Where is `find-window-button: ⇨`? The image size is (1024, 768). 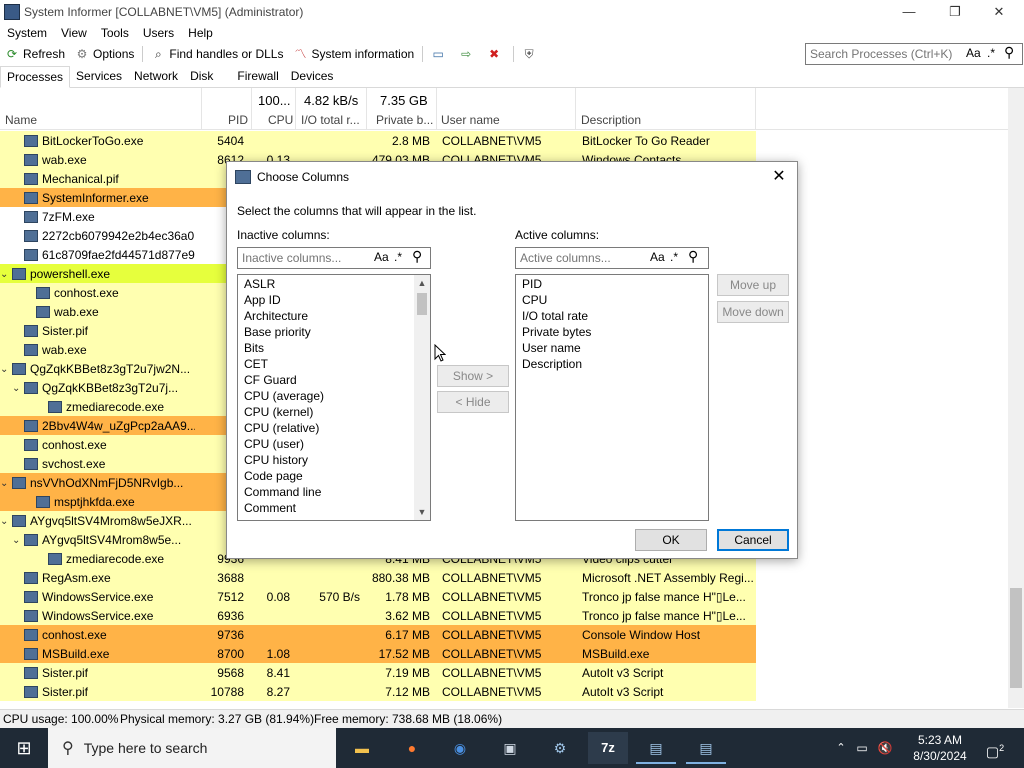 find-window-button: ⇨ is located at coordinates (468, 54).